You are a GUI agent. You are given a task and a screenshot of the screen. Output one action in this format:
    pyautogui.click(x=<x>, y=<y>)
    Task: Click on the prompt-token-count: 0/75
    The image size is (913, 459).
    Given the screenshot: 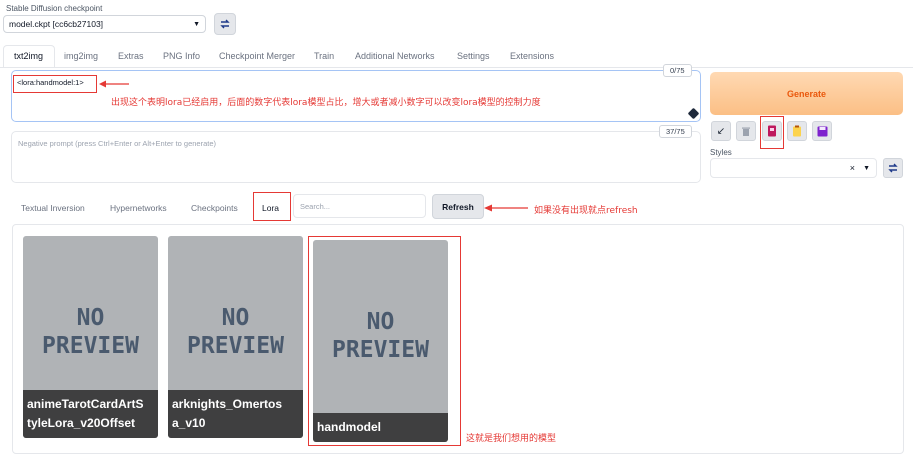 What is the action you would take?
    pyautogui.click(x=677, y=70)
    